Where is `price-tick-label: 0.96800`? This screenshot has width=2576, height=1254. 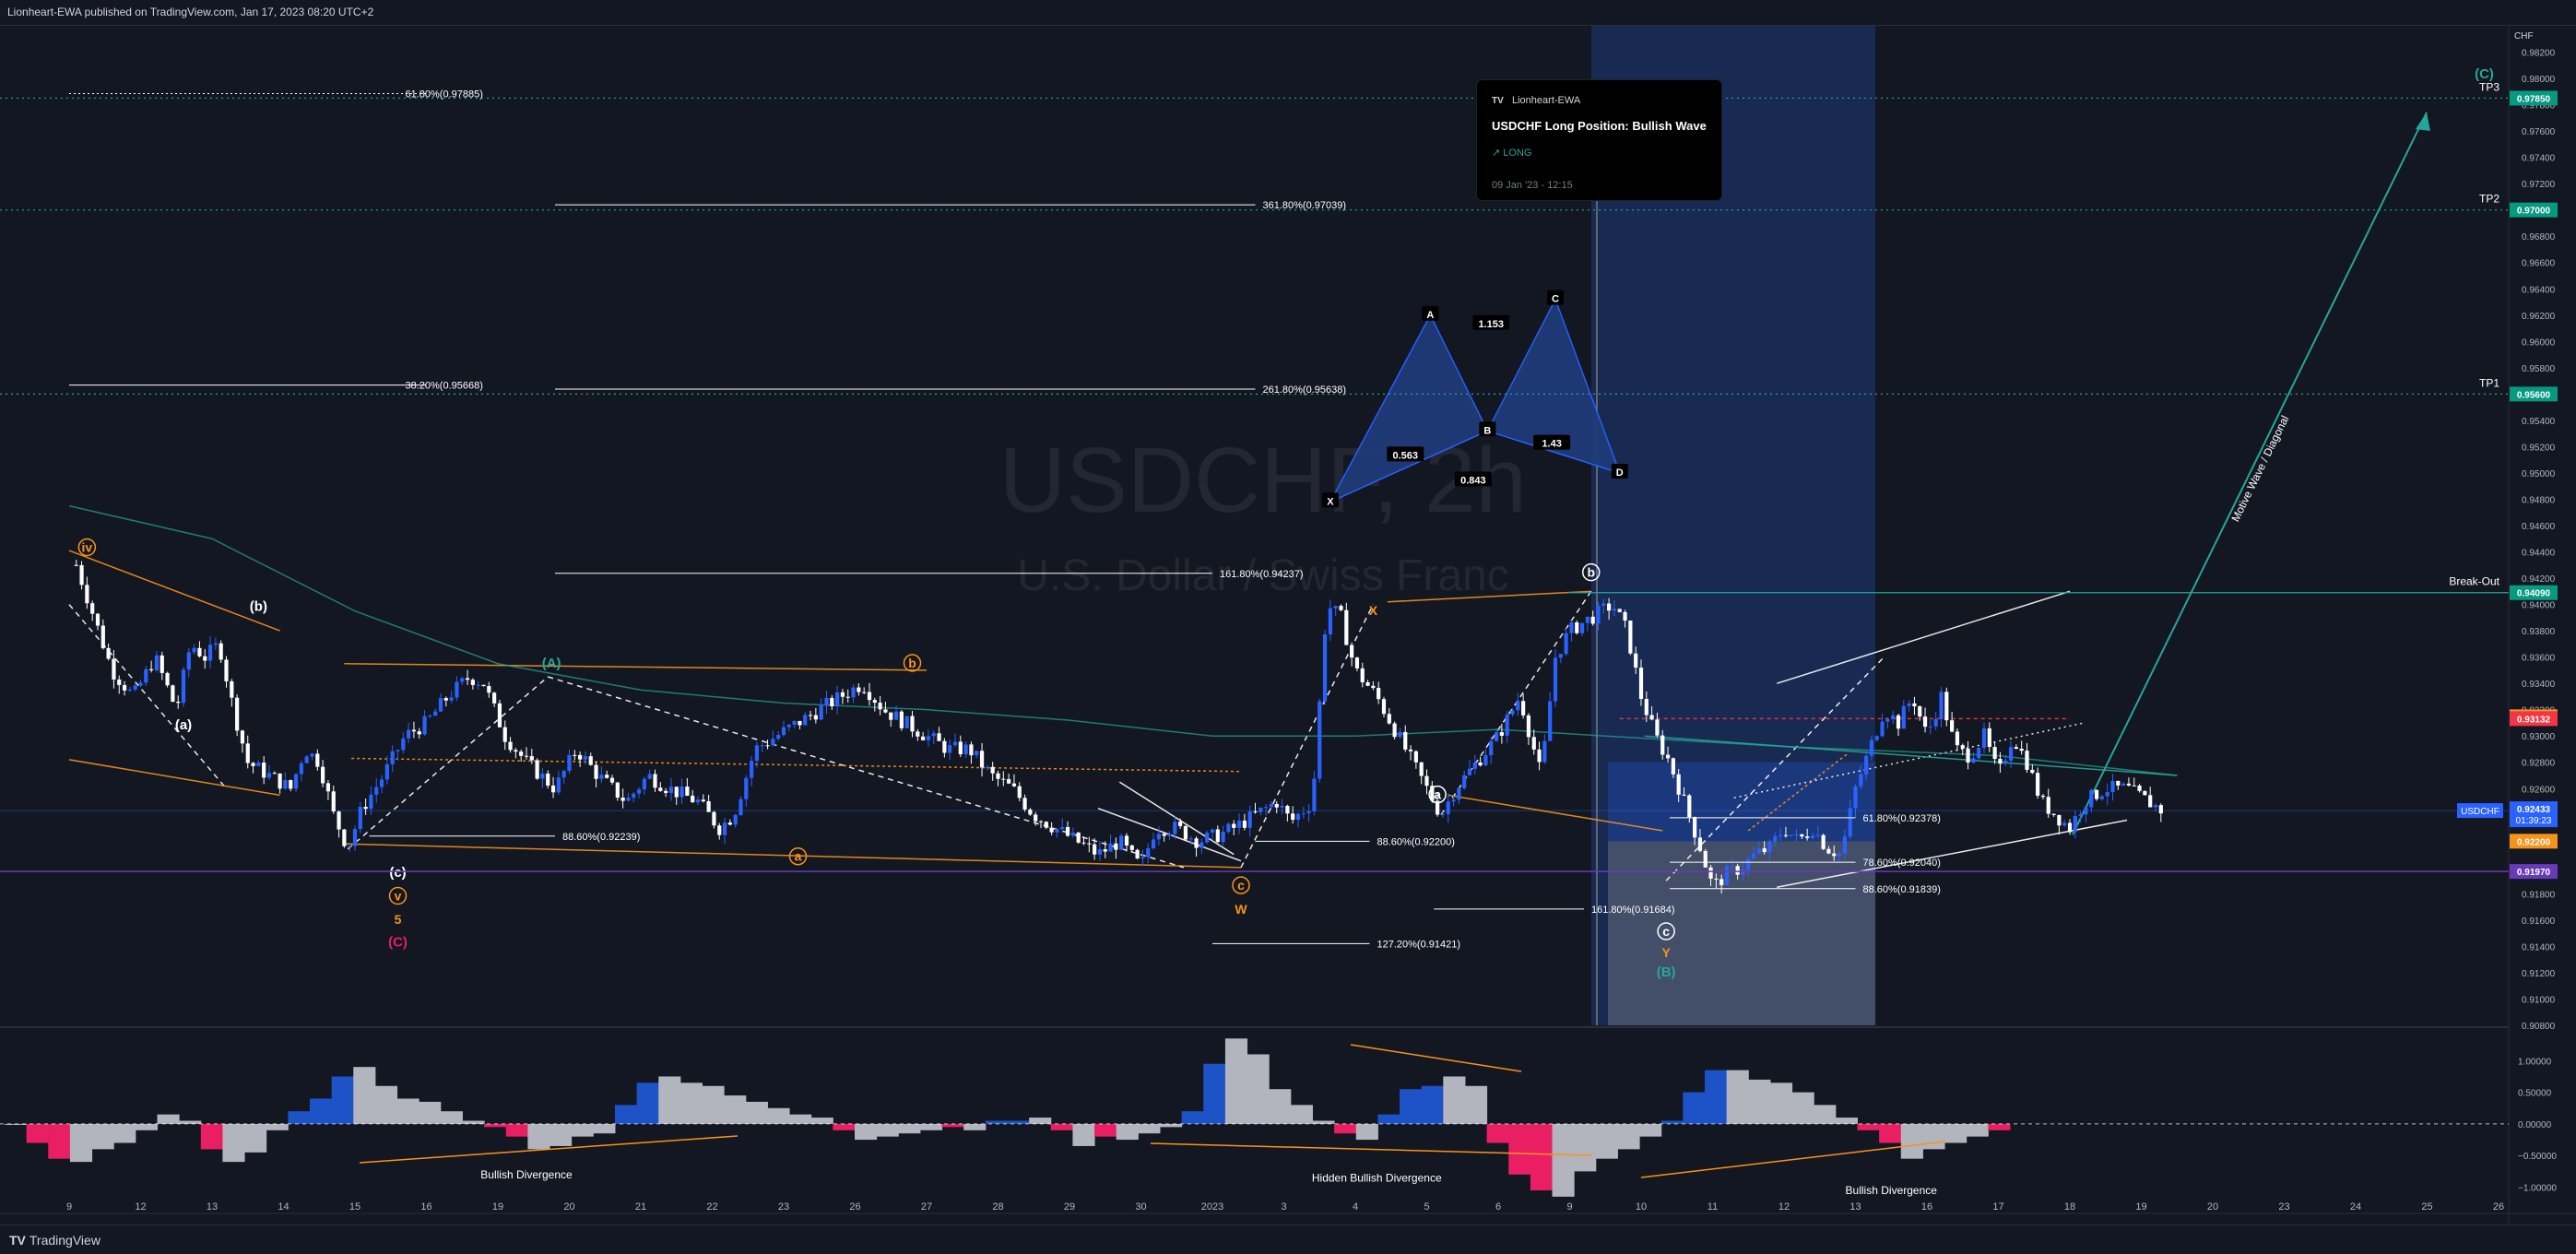 price-tick-label: 0.96800 is located at coordinates (2539, 237).